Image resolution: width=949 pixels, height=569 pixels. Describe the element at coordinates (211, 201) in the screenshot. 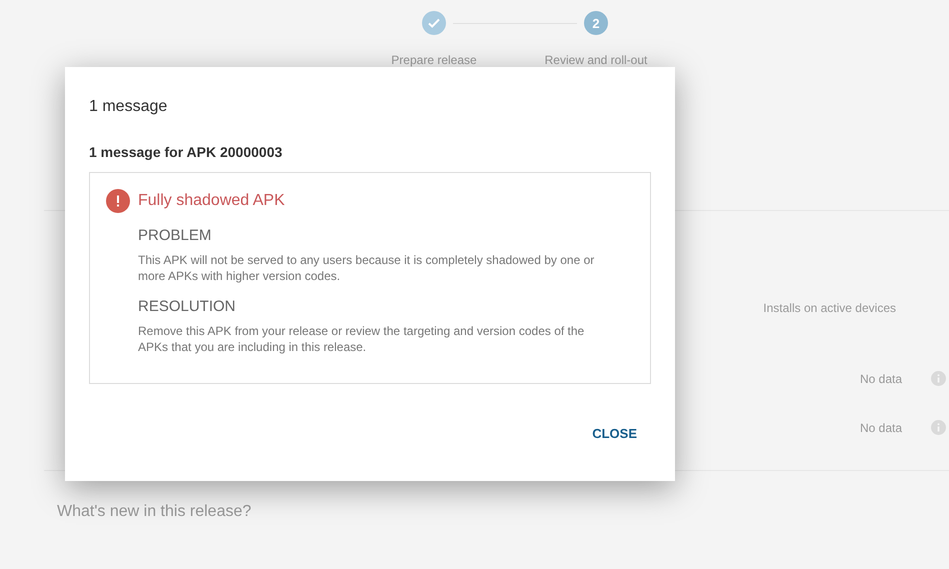

I see `message-title: Fully shadowed APK` at that location.